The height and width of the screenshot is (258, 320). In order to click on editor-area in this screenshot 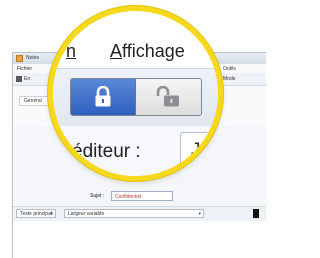, I will do `click(139, 239)`.